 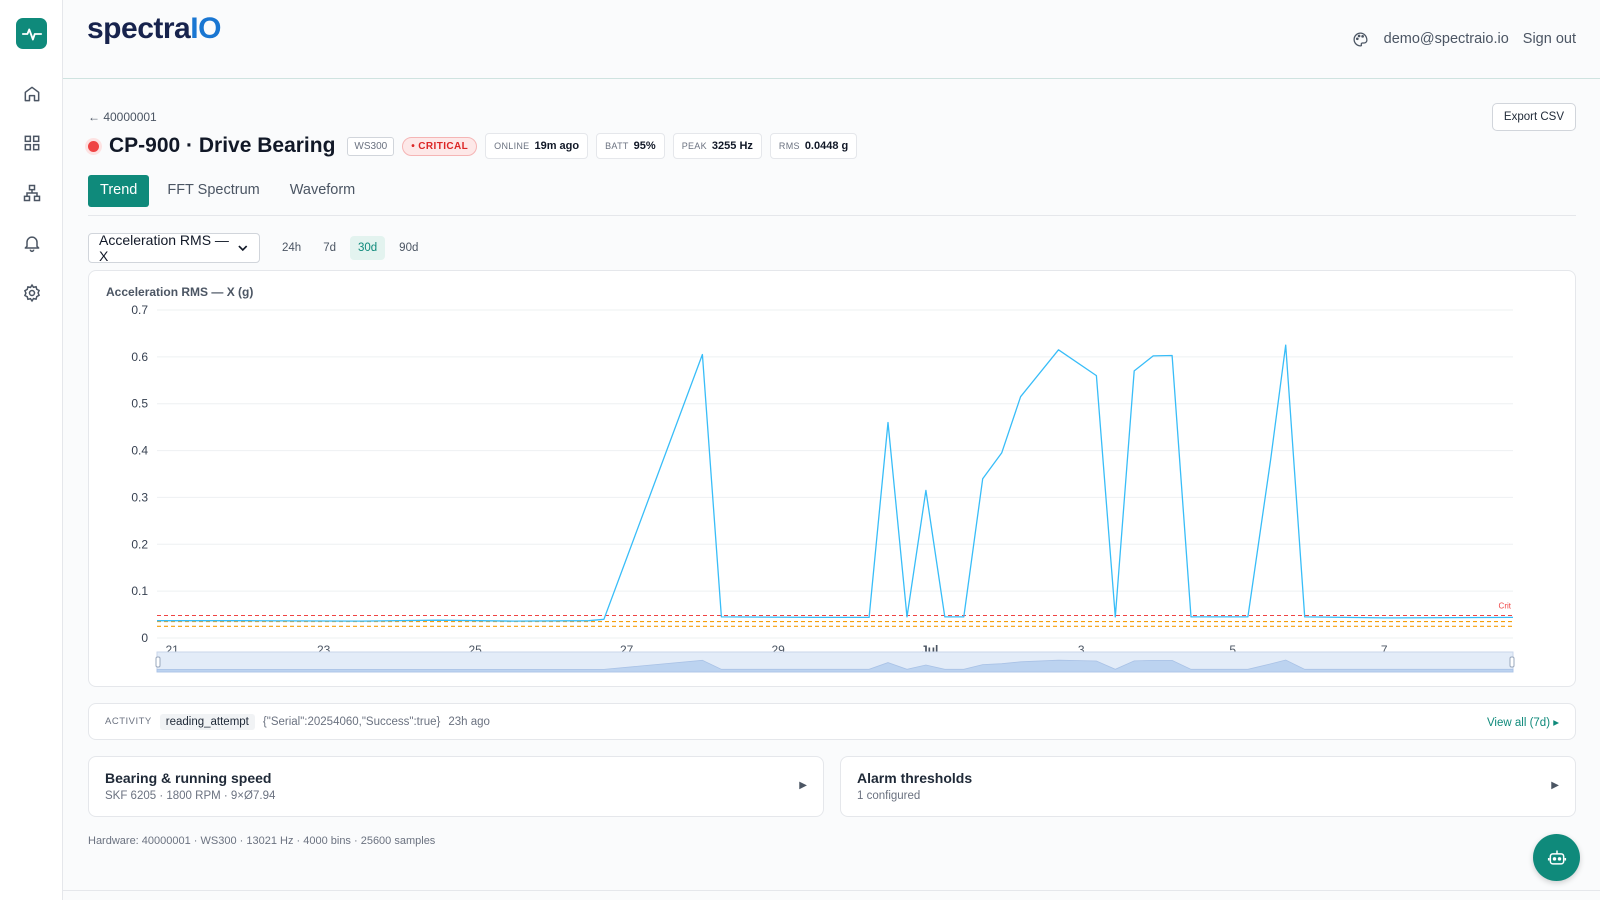 What do you see at coordinates (139, 28) in the screenshot?
I see `brand-prefix: spectra` at bounding box center [139, 28].